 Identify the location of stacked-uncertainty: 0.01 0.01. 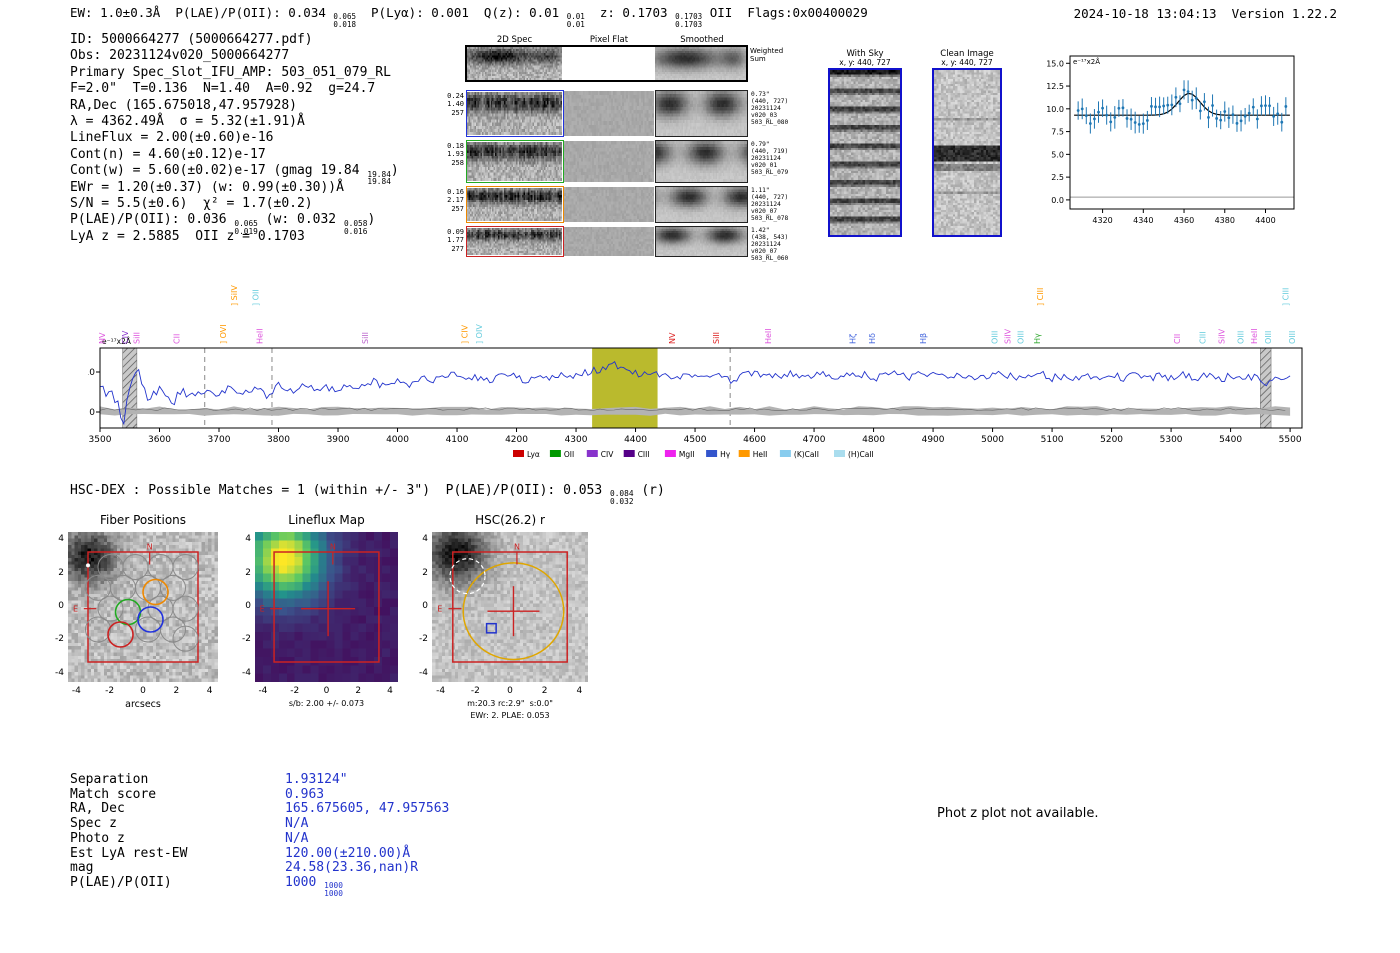
(576, 20).